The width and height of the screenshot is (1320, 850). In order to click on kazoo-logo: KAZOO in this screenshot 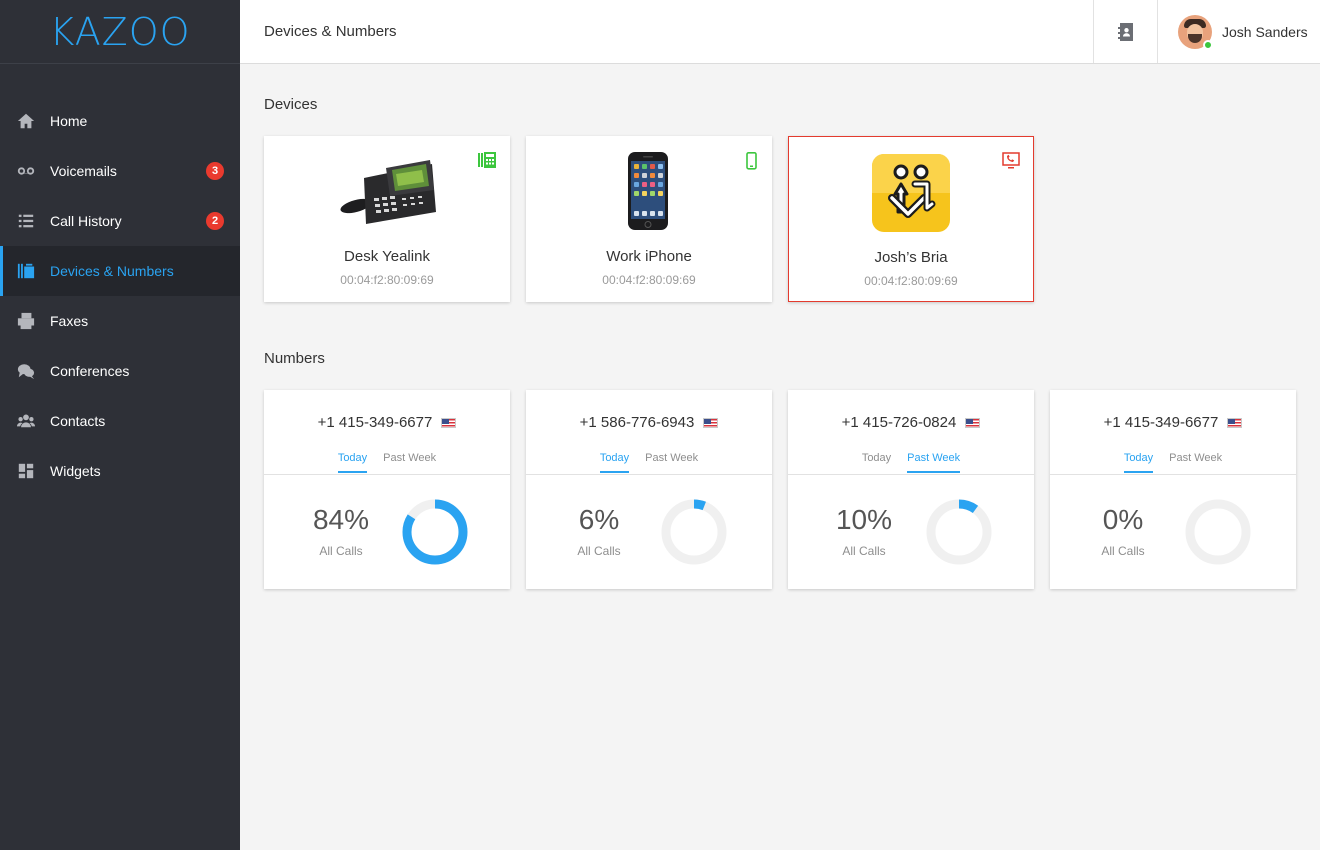, I will do `click(119, 32)`.